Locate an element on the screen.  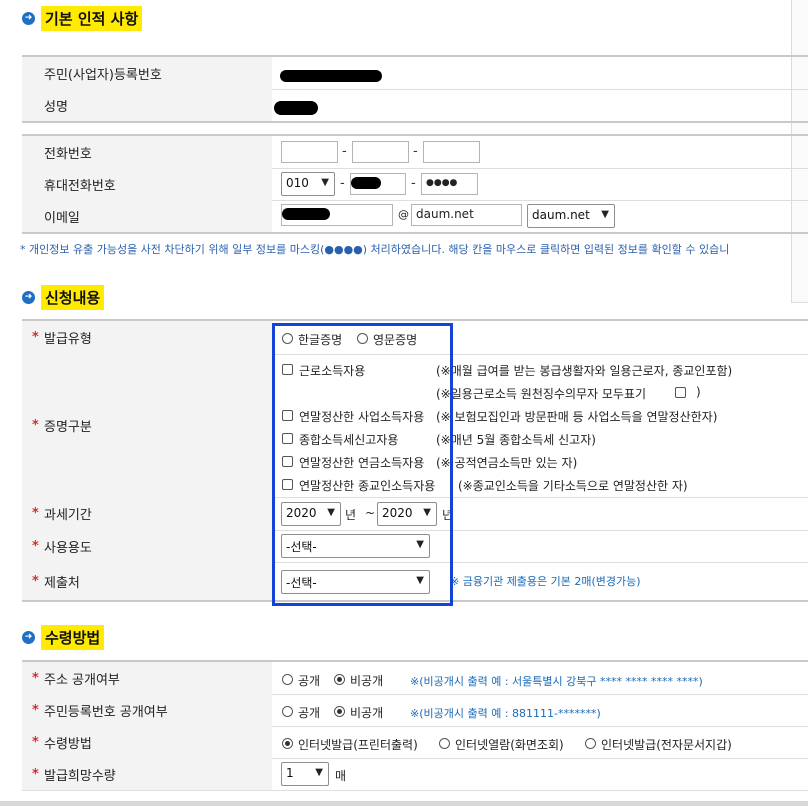
reg-no-redacted is located at coordinates (331, 76).